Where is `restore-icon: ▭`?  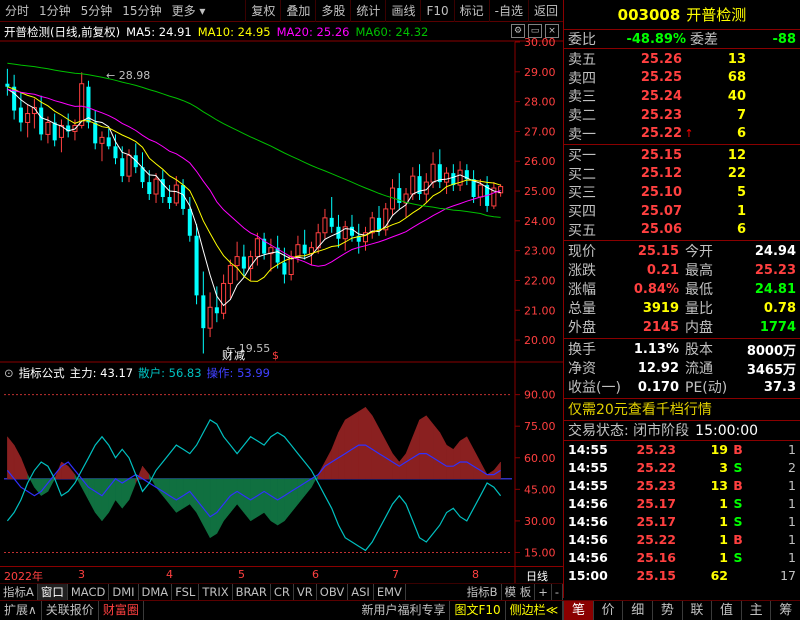 restore-icon: ▭ is located at coordinates (535, 31).